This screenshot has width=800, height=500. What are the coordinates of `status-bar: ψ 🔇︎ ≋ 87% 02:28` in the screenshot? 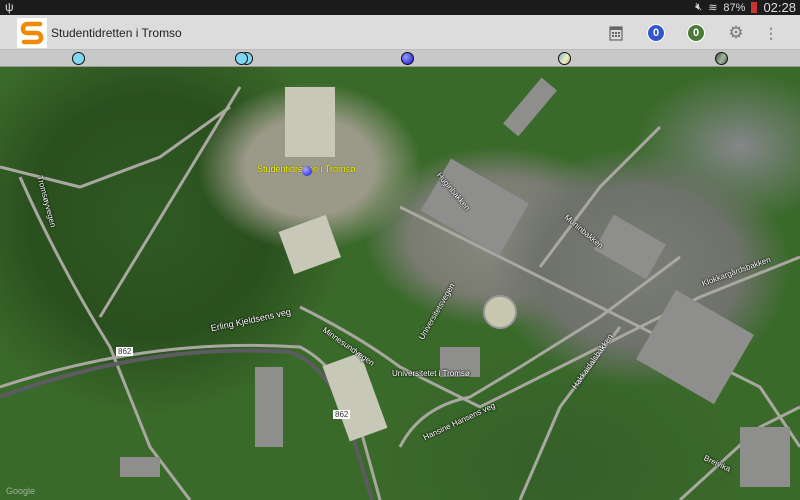 It's located at (400, 7).